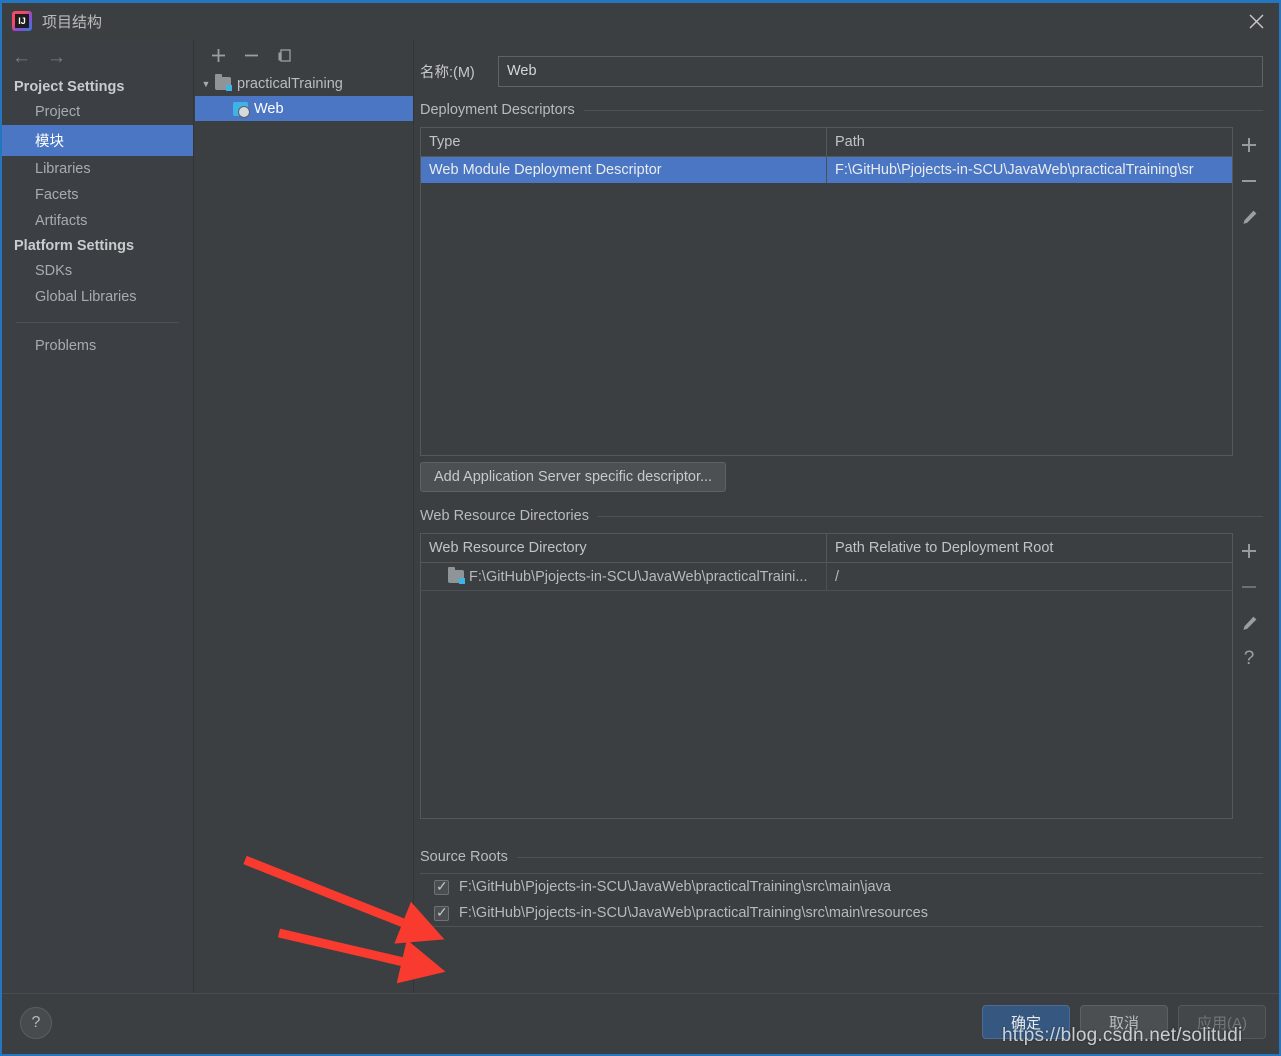  What do you see at coordinates (284, 55) in the screenshot?
I see `copy-module-button` at bounding box center [284, 55].